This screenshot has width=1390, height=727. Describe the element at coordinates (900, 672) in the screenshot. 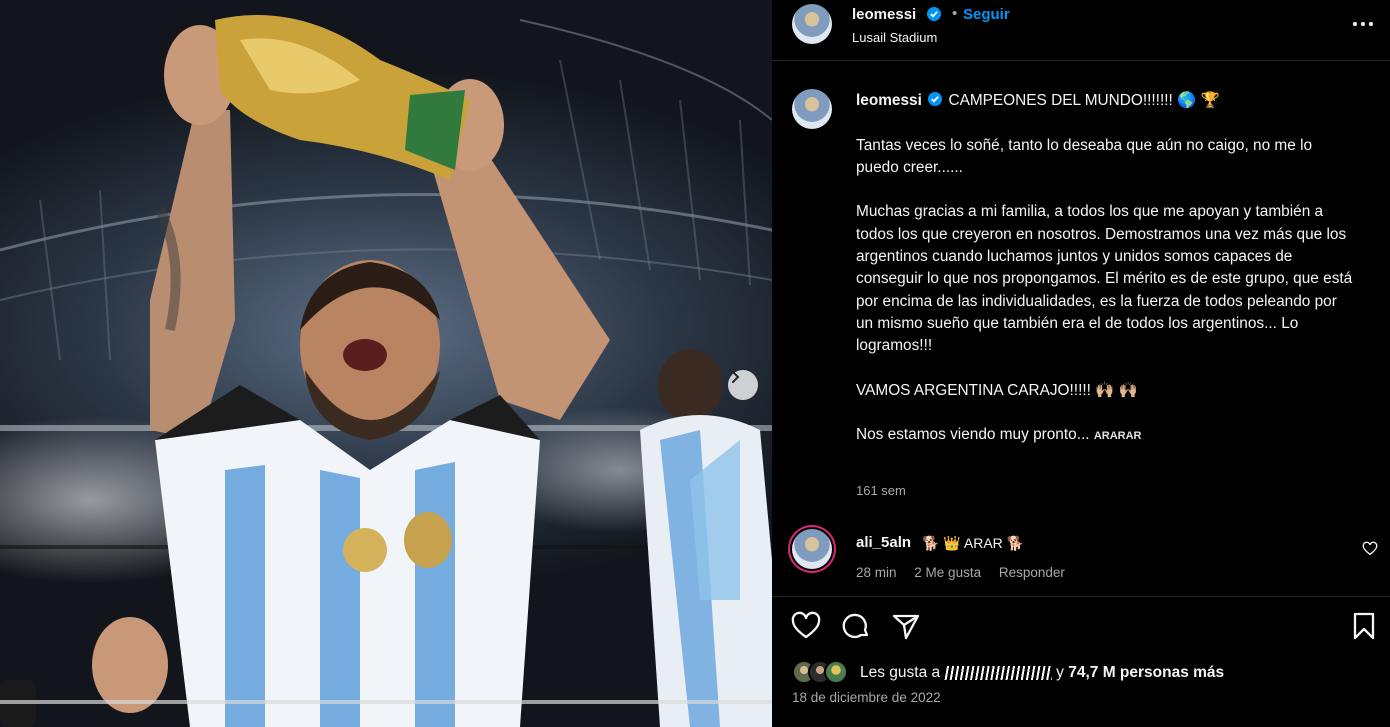

I see `likes-prefix: Les gusta a` at that location.